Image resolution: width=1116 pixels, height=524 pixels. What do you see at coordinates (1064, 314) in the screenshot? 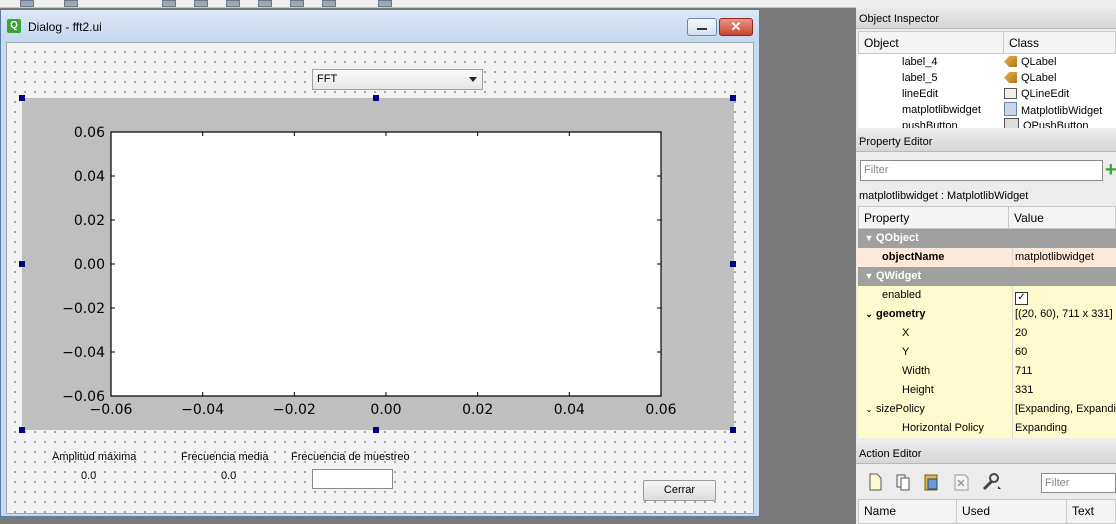
I see `property-value: [(20, 60), 711 x 331]` at bounding box center [1064, 314].